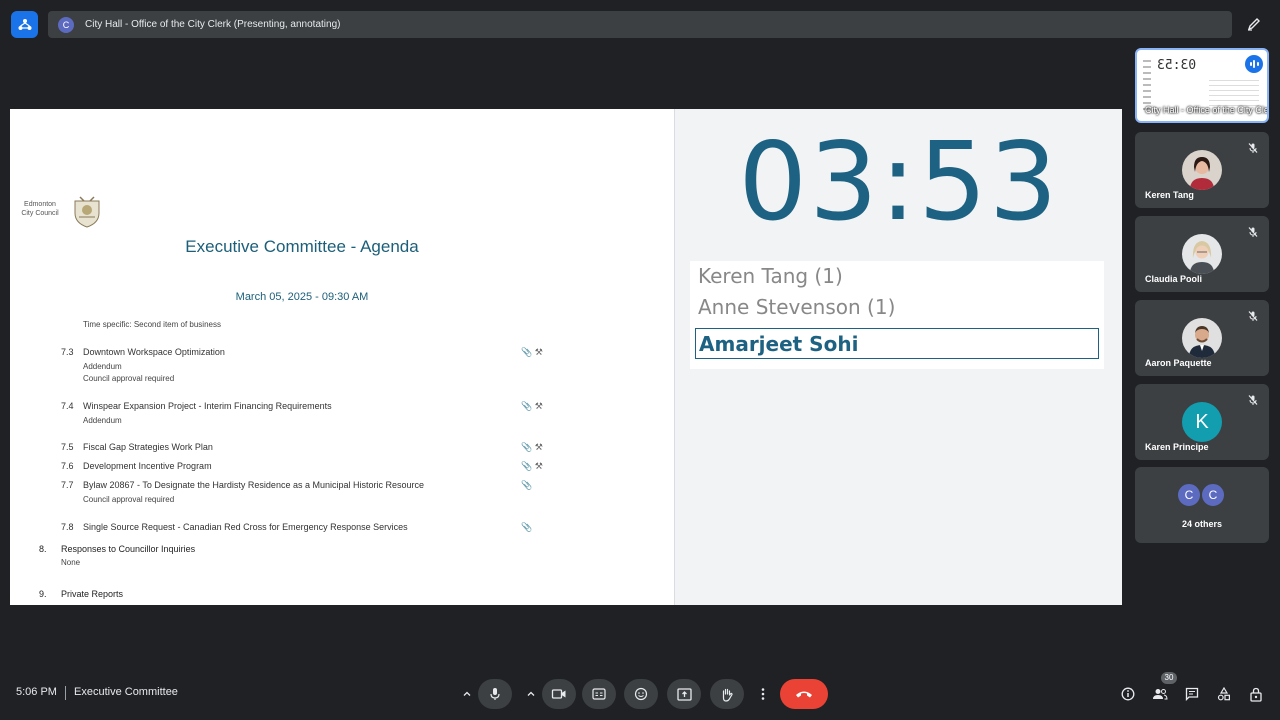 This screenshot has height=720, width=1280. What do you see at coordinates (1177, 65) in the screenshot?
I see `mini-timer: 03:53` at bounding box center [1177, 65].